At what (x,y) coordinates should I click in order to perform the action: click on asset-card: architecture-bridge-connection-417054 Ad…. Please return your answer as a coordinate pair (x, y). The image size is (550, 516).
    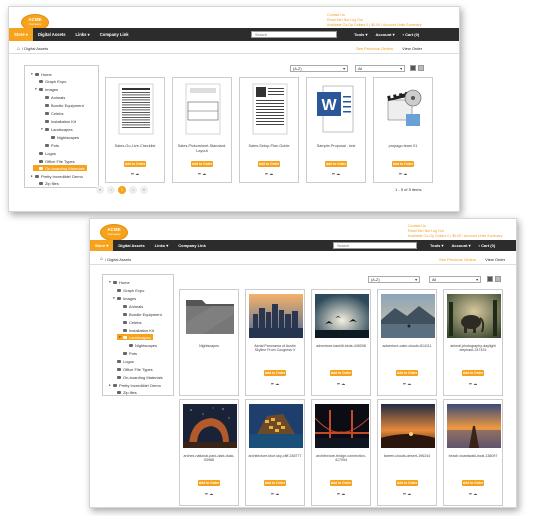
    Looking at the image, I should click on (341, 452).